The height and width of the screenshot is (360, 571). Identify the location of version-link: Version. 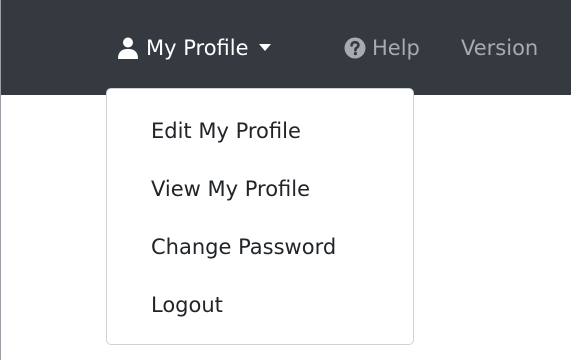
(499, 47).